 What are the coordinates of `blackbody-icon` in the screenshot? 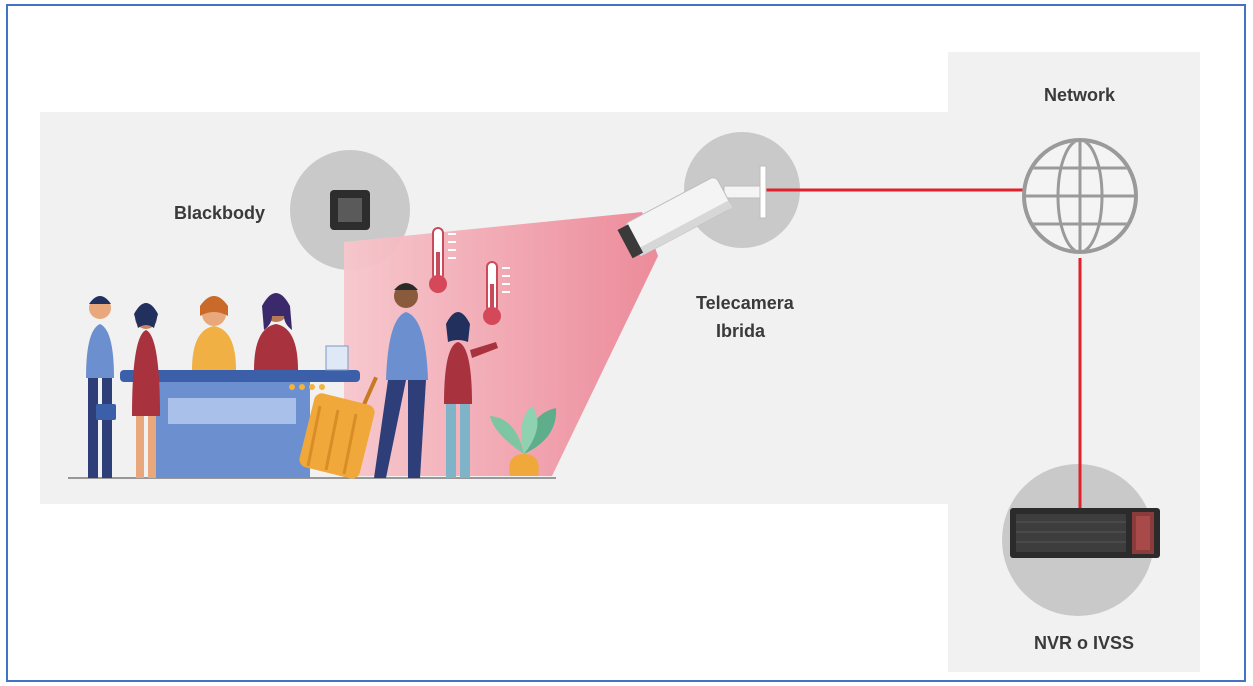 It's located at (350, 210).